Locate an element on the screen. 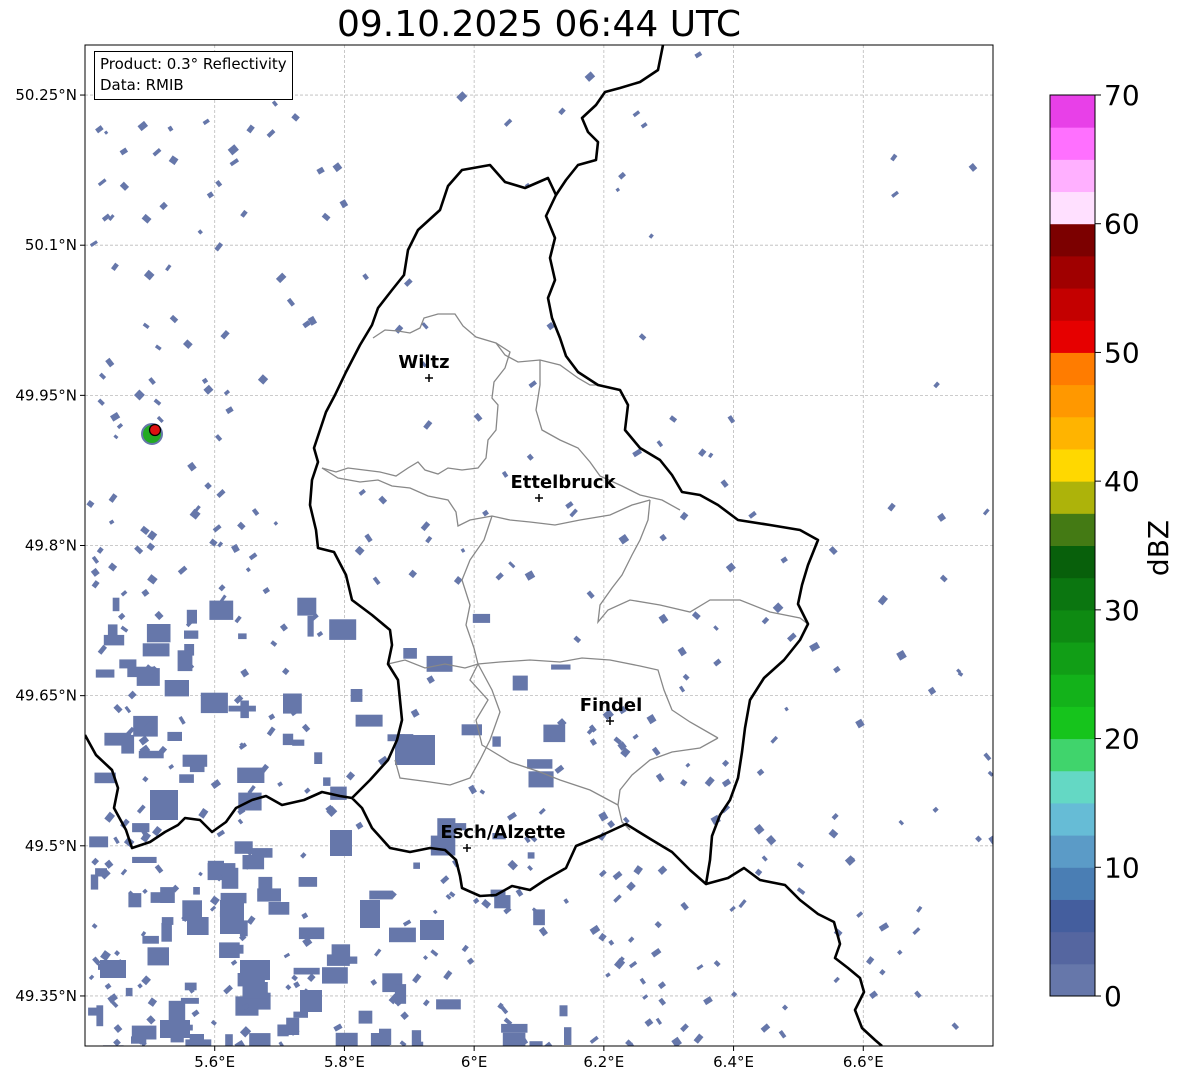 Image resolution: width=1184 pixels, height=1081 pixels. data-source-label: Data: RMIB is located at coordinates (142, 85).